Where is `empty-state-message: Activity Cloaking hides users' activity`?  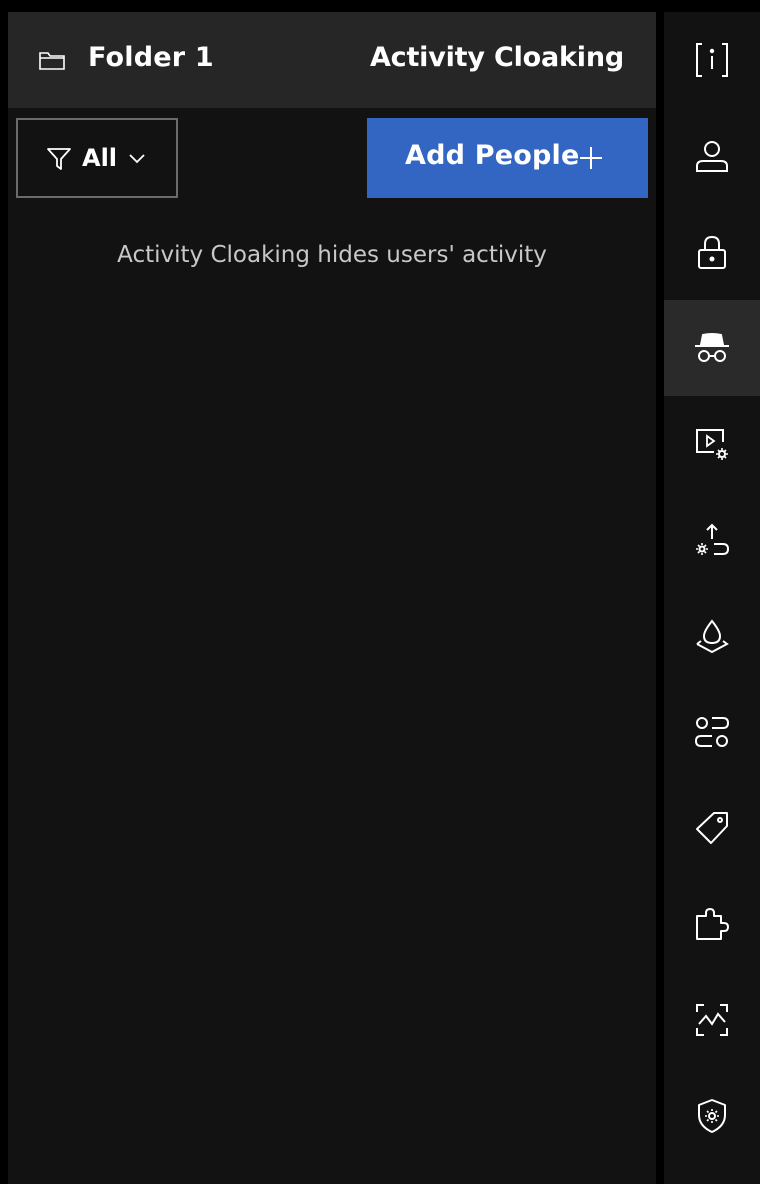
empty-state-message: Activity Cloaking hides users' activity is located at coordinates (332, 255).